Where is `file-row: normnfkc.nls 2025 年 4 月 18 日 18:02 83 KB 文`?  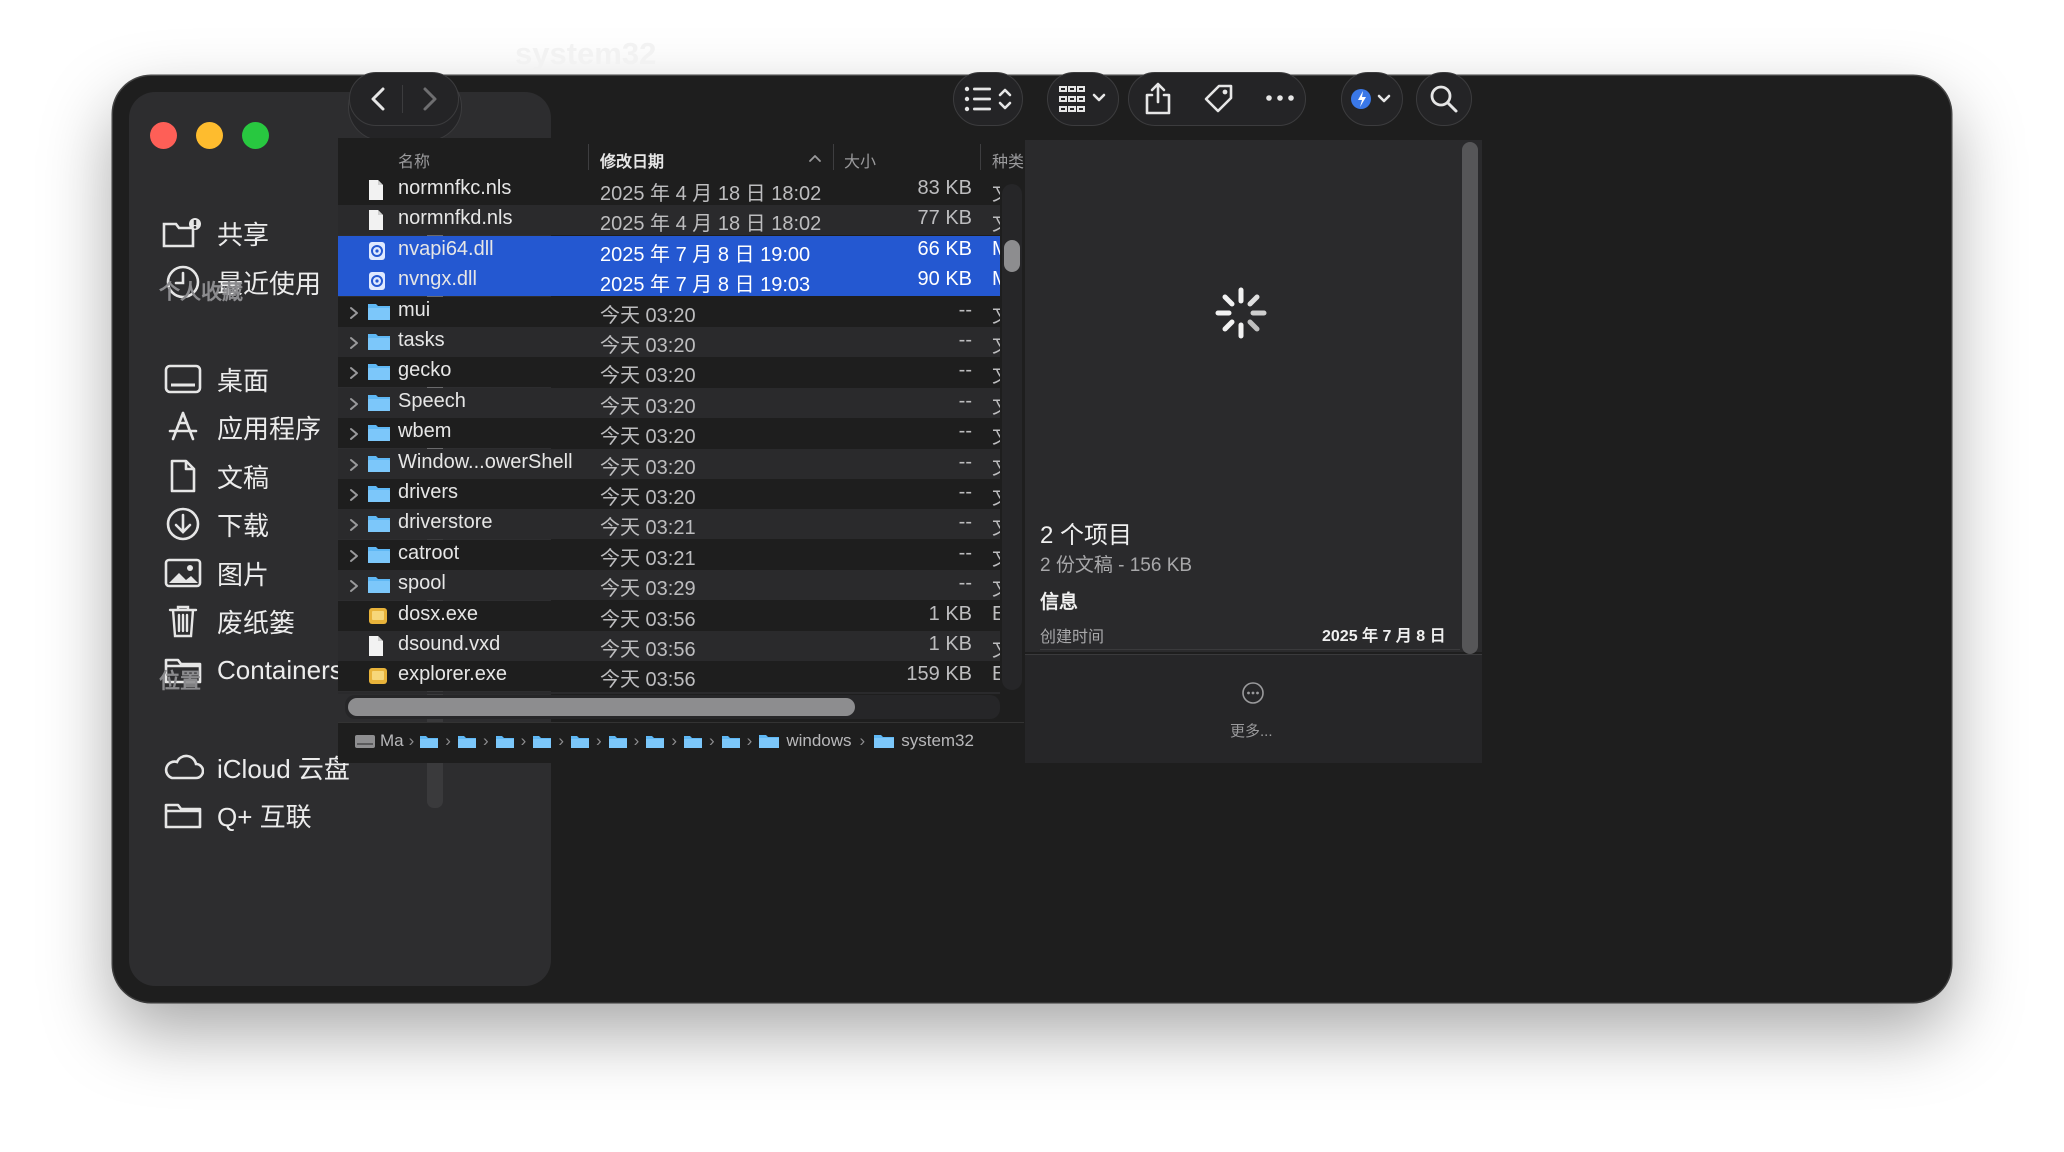 file-row: normnfkc.nls 2025 年 4 月 18 日 18:02 83 KB 文 is located at coordinates (669, 191).